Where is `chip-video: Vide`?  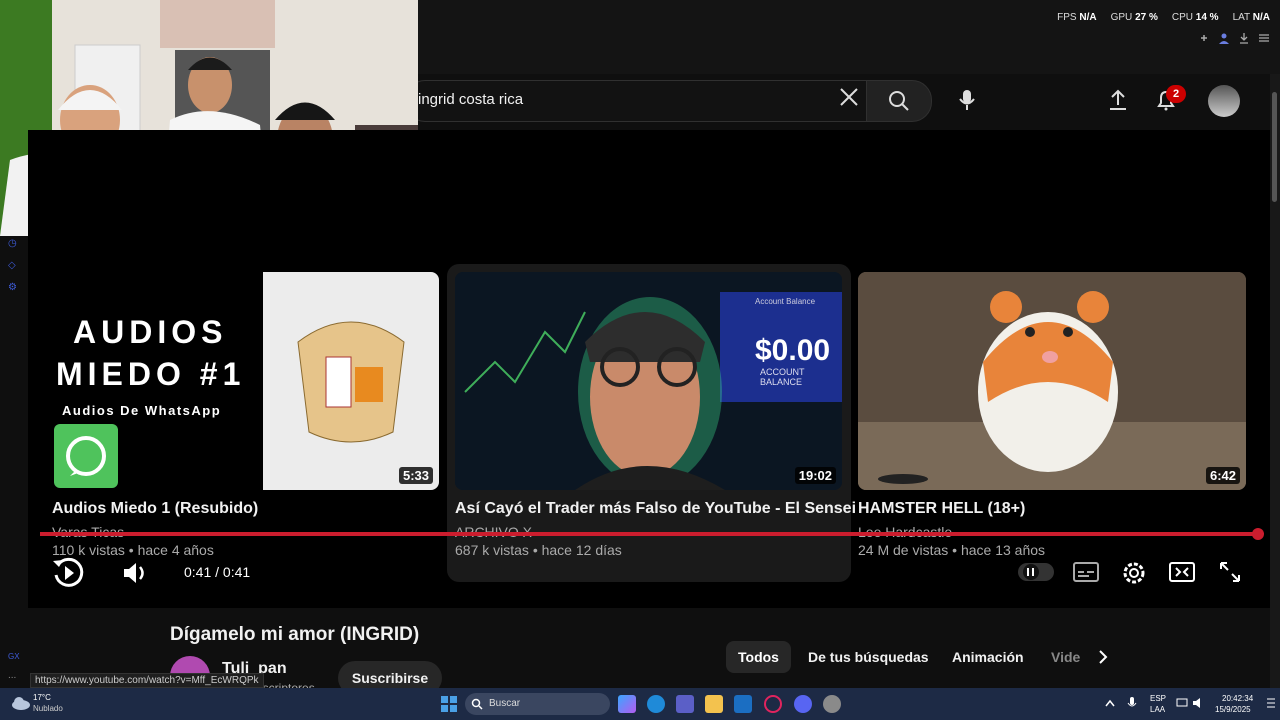 chip-video: Vide is located at coordinates (1065, 657).